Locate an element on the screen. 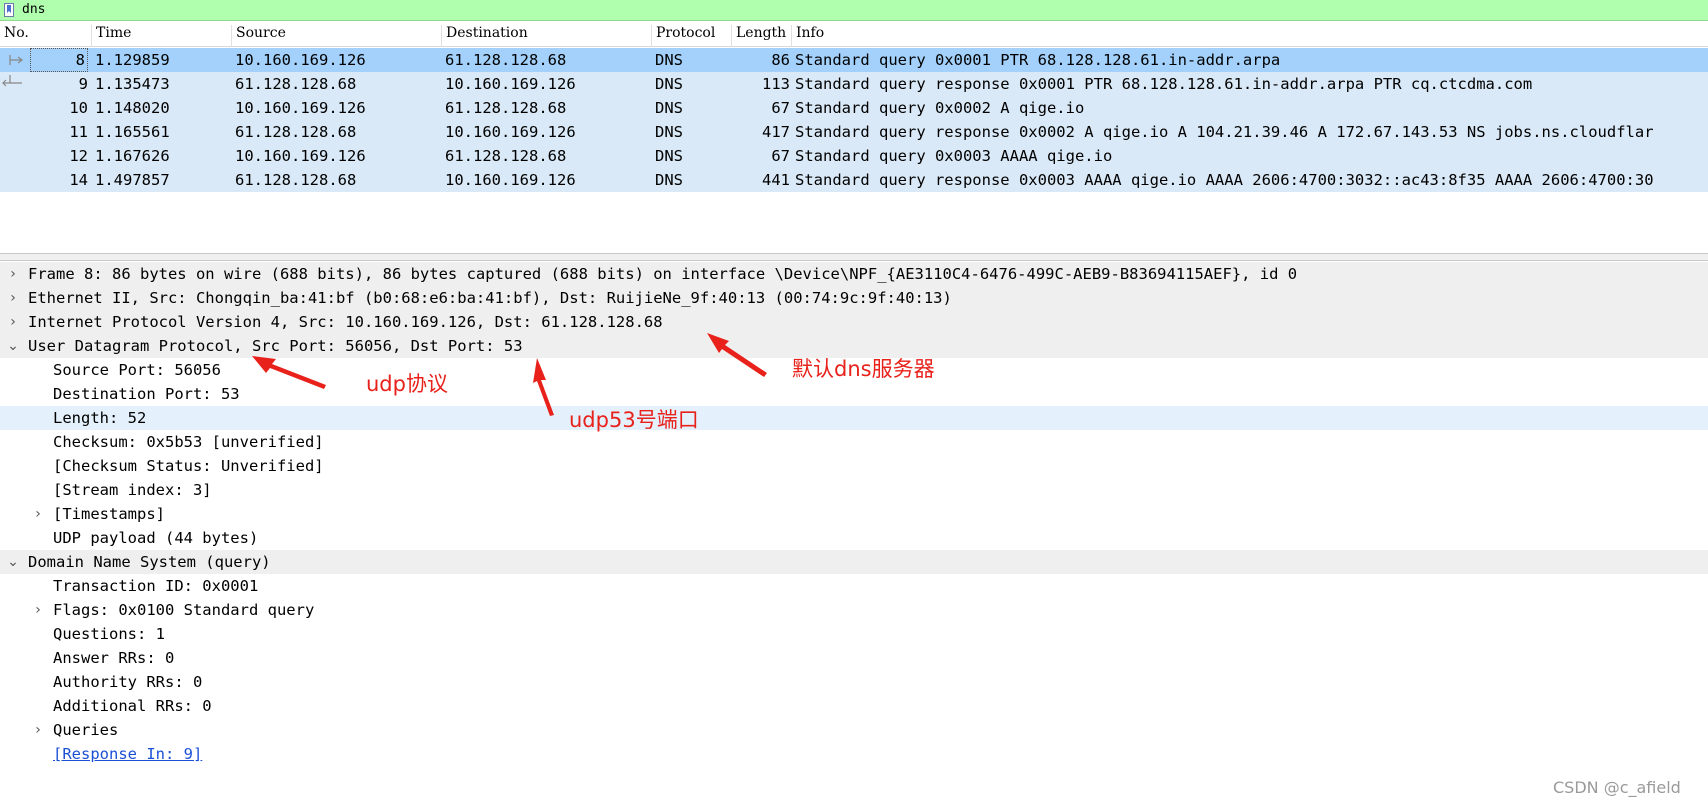 The height and width of the screenshot is (808, 1708). packet-source: 61.128.128.68 is located at coordinates (296, 84).